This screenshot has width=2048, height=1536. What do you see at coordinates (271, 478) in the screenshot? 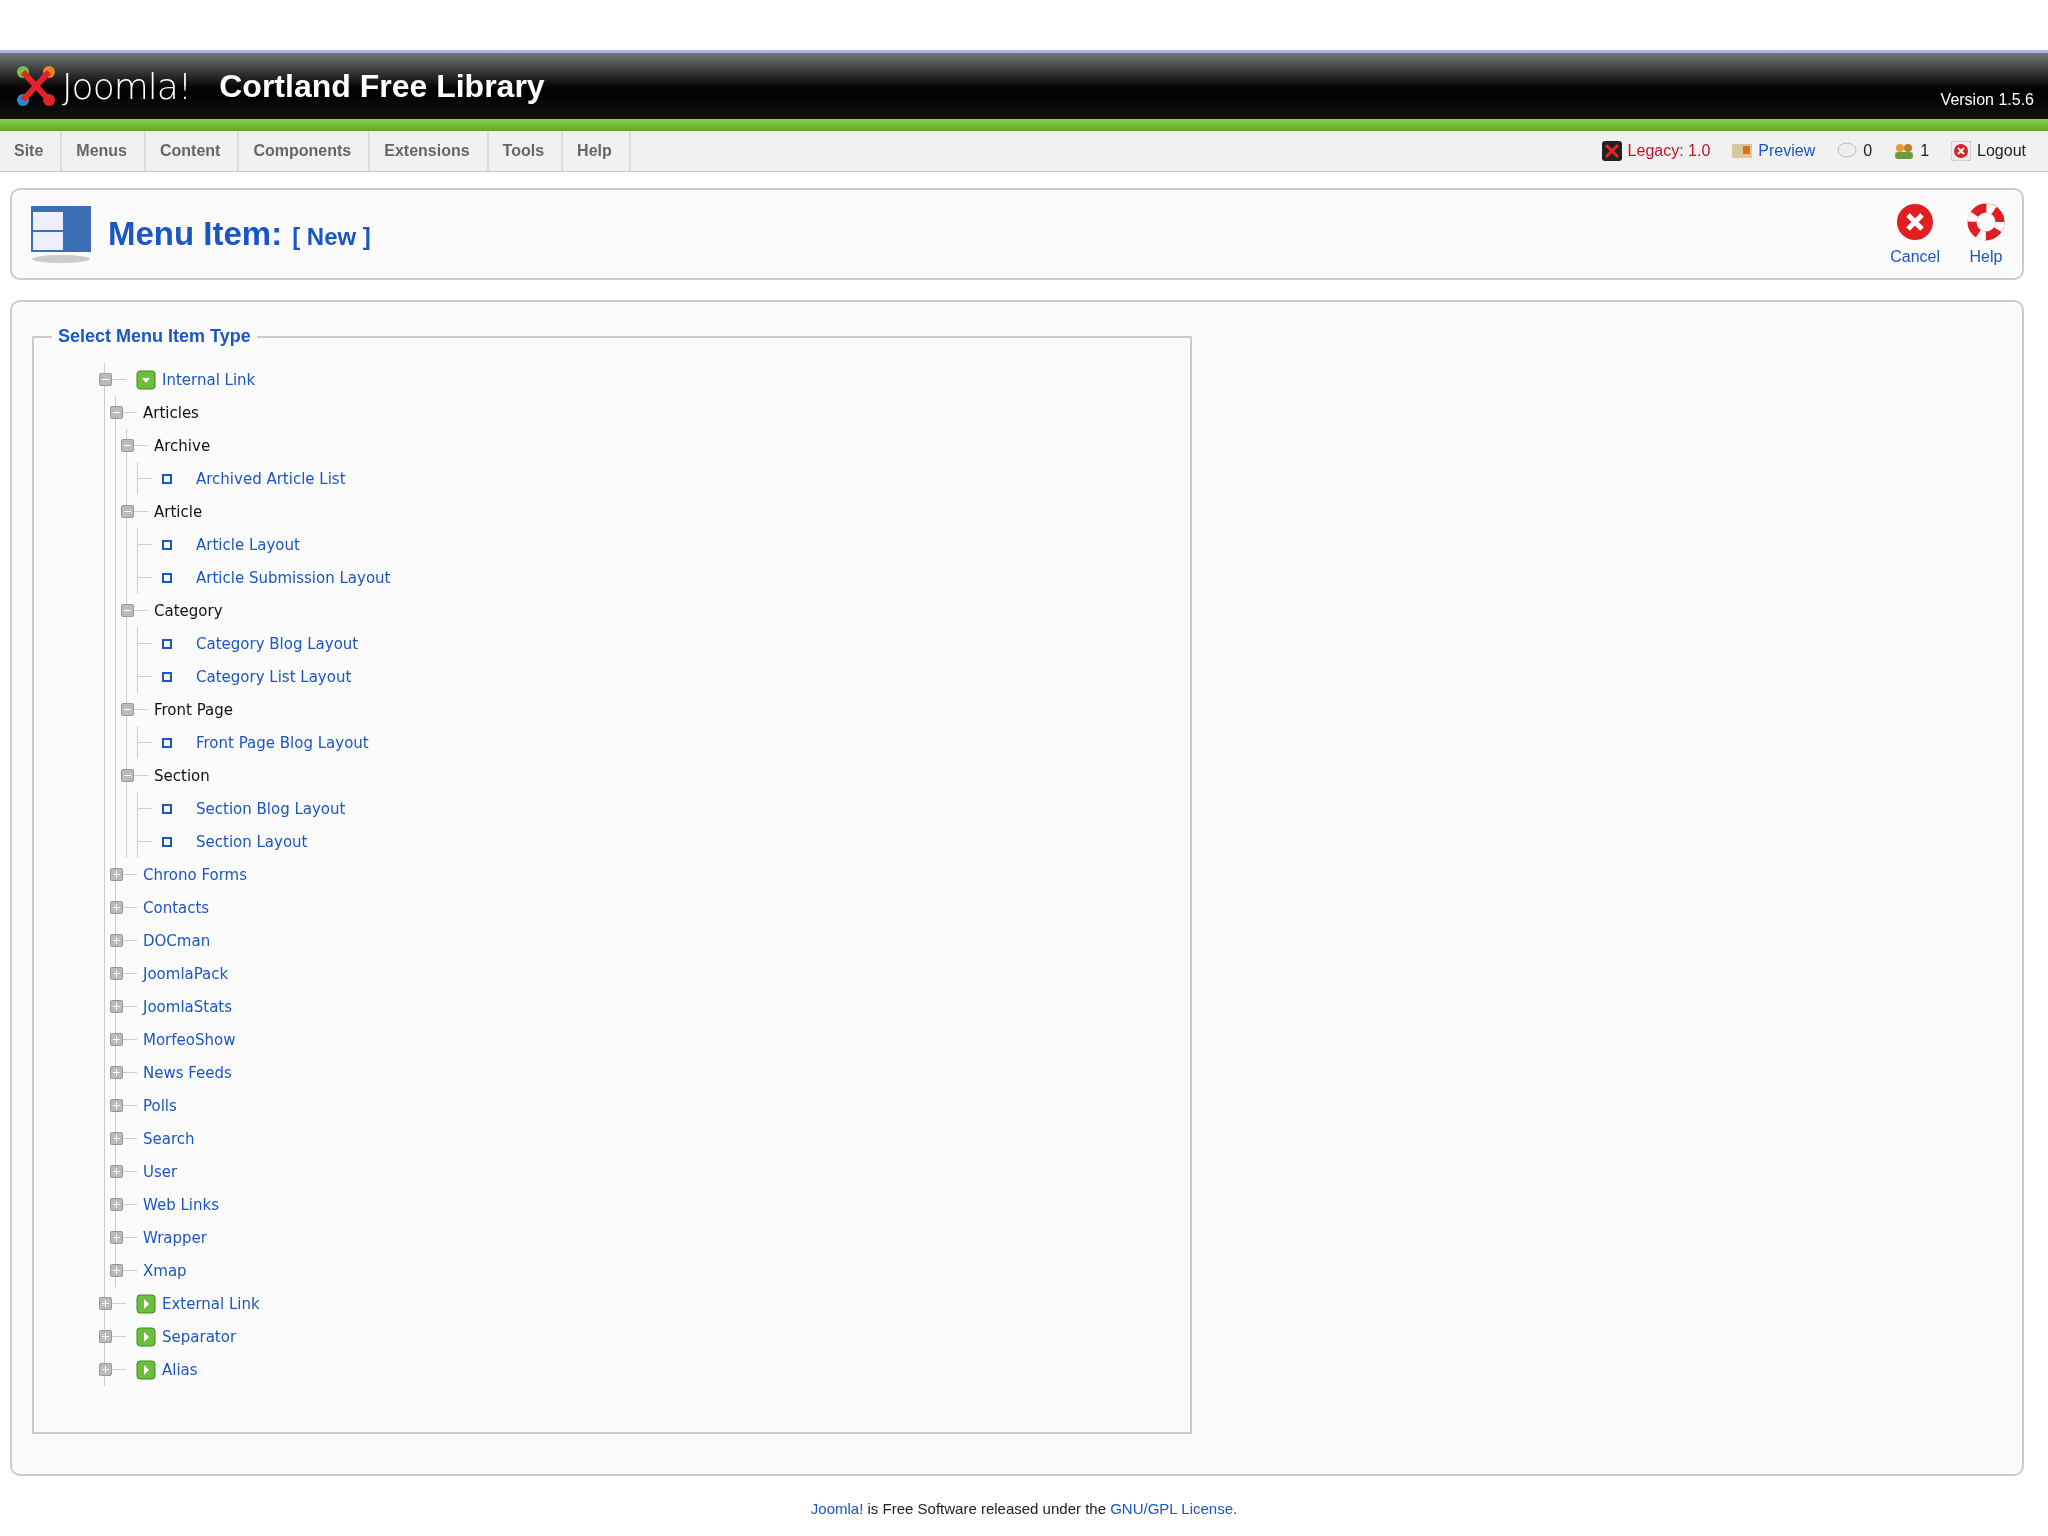
I see `tree-item: Archived Article List` at bounding box center [271, 478].